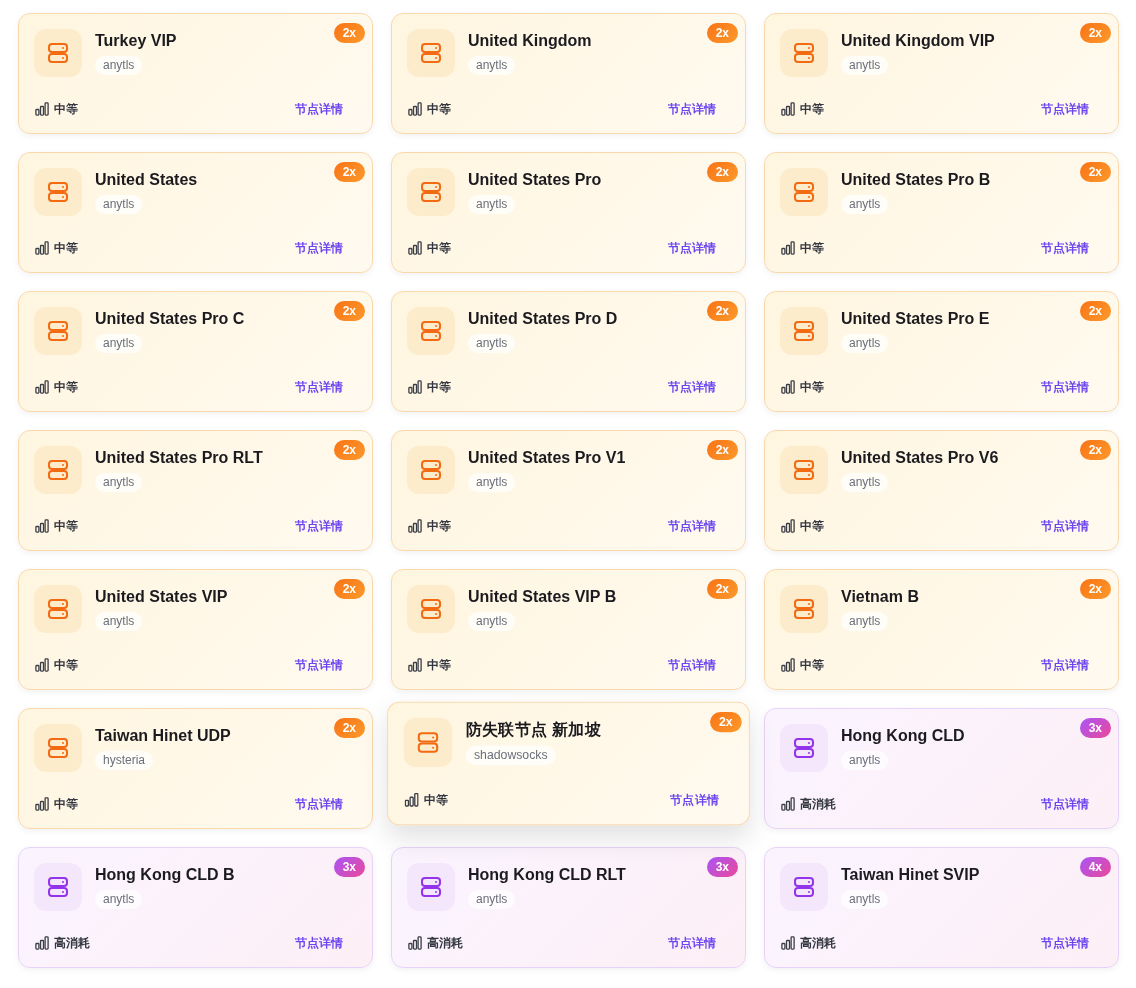  What do you see at coordinates (542, 597) in the screenshot?
I see `node-name: United States VIP B` at bounding box center [542, 597].